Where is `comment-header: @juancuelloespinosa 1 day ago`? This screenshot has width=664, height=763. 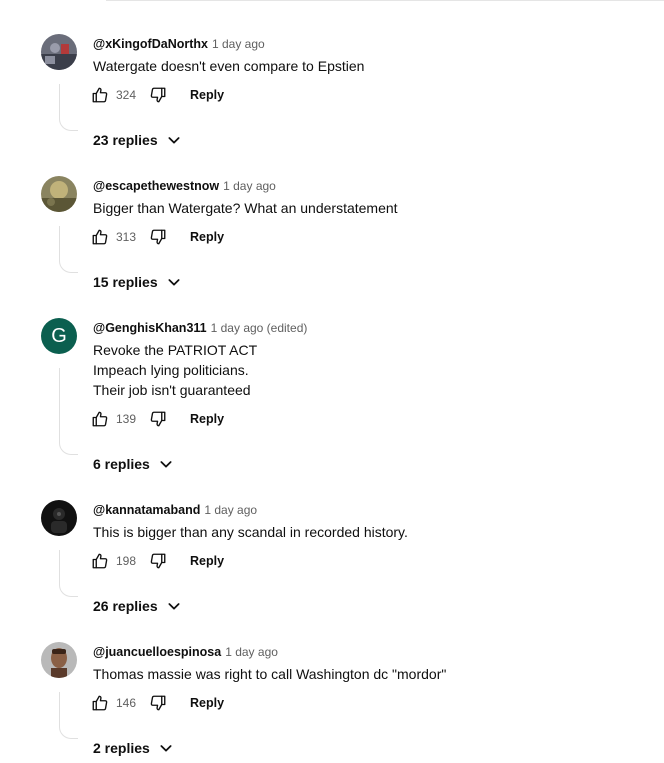
comment-header: @juancuelloespinosa 1 day ago is located at coordinates (185, 652).